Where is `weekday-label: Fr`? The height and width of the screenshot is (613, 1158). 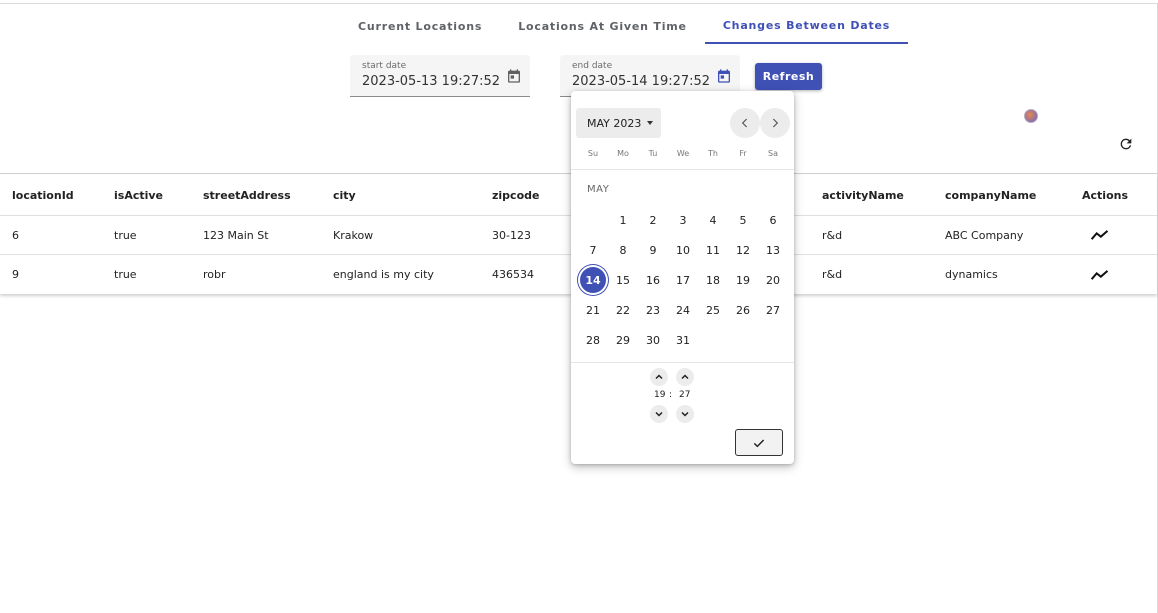 weekday-label: Fr is located at coordinates (743, 153).